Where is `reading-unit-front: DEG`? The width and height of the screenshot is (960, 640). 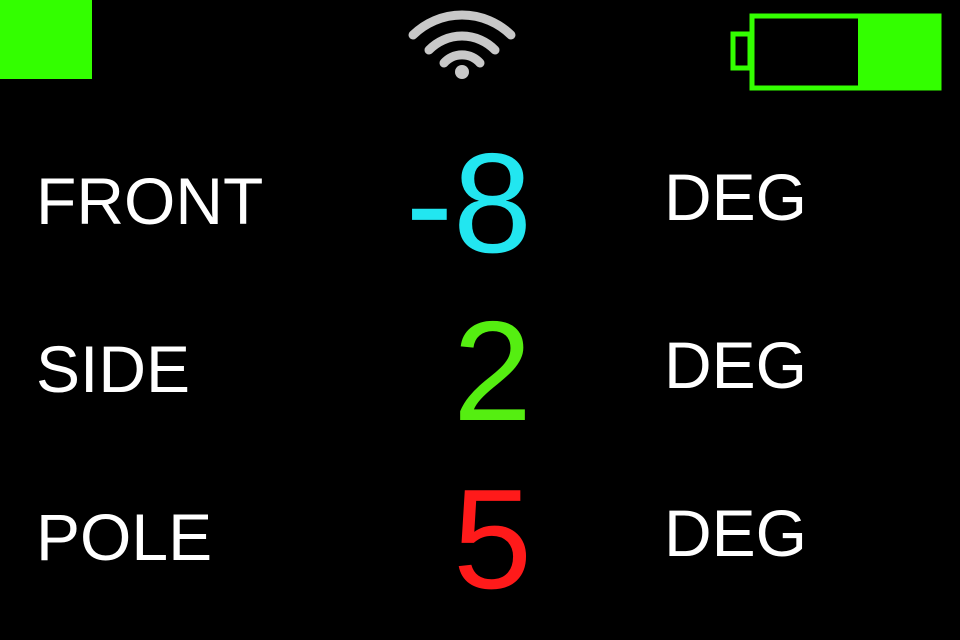 reading-unit-front: DEG is located at coordinates (736, 197).